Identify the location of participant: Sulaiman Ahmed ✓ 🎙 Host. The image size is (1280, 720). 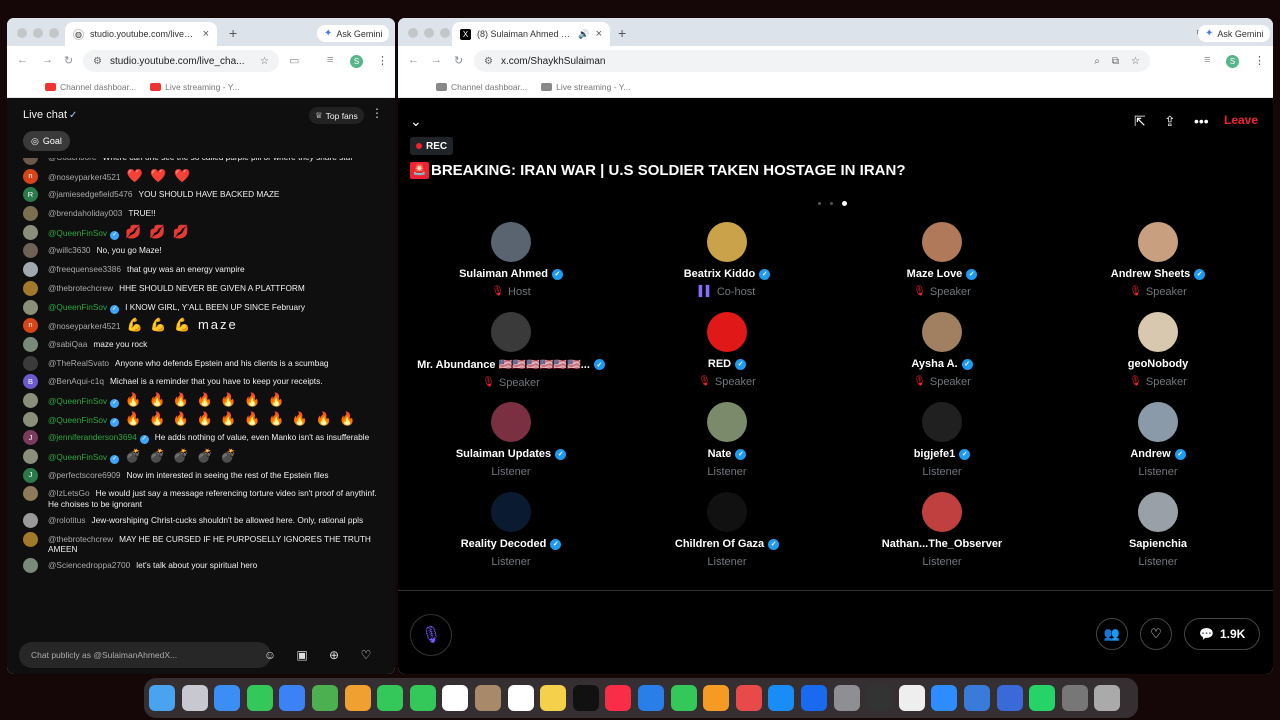
(511, 260).